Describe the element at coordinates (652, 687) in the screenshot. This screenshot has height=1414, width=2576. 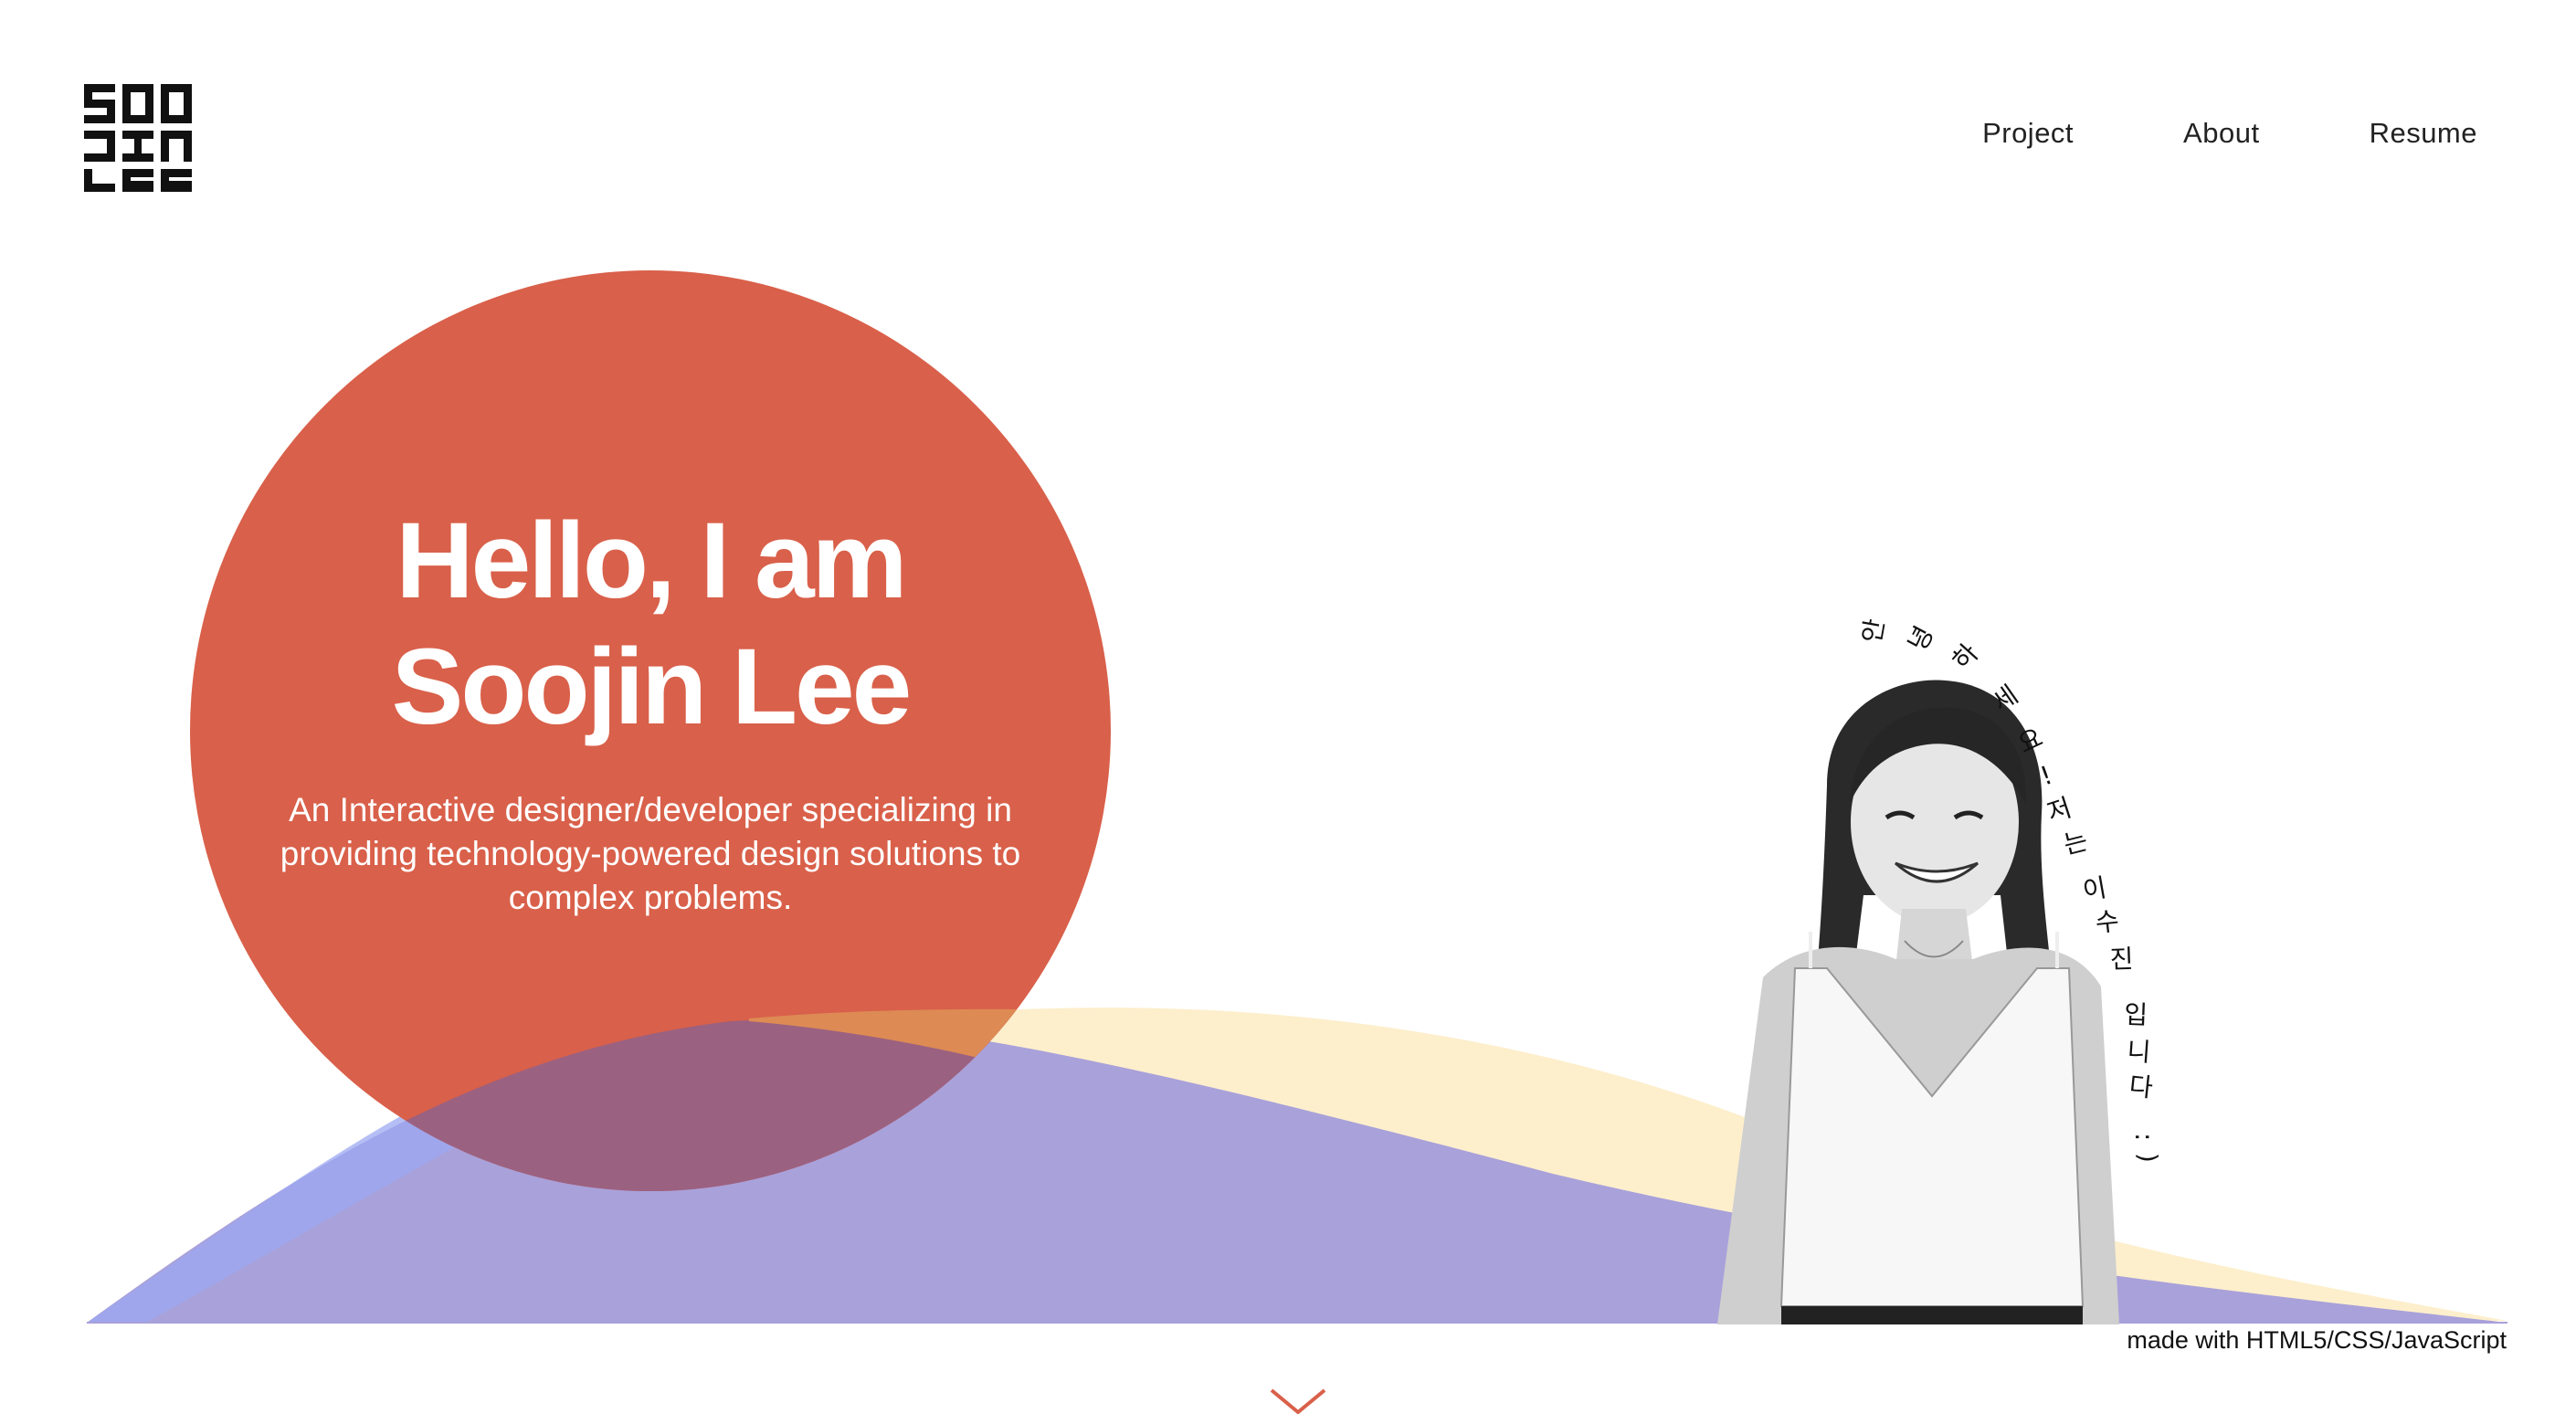
I see `hero-title-line2: Soojin Lee` at that location.